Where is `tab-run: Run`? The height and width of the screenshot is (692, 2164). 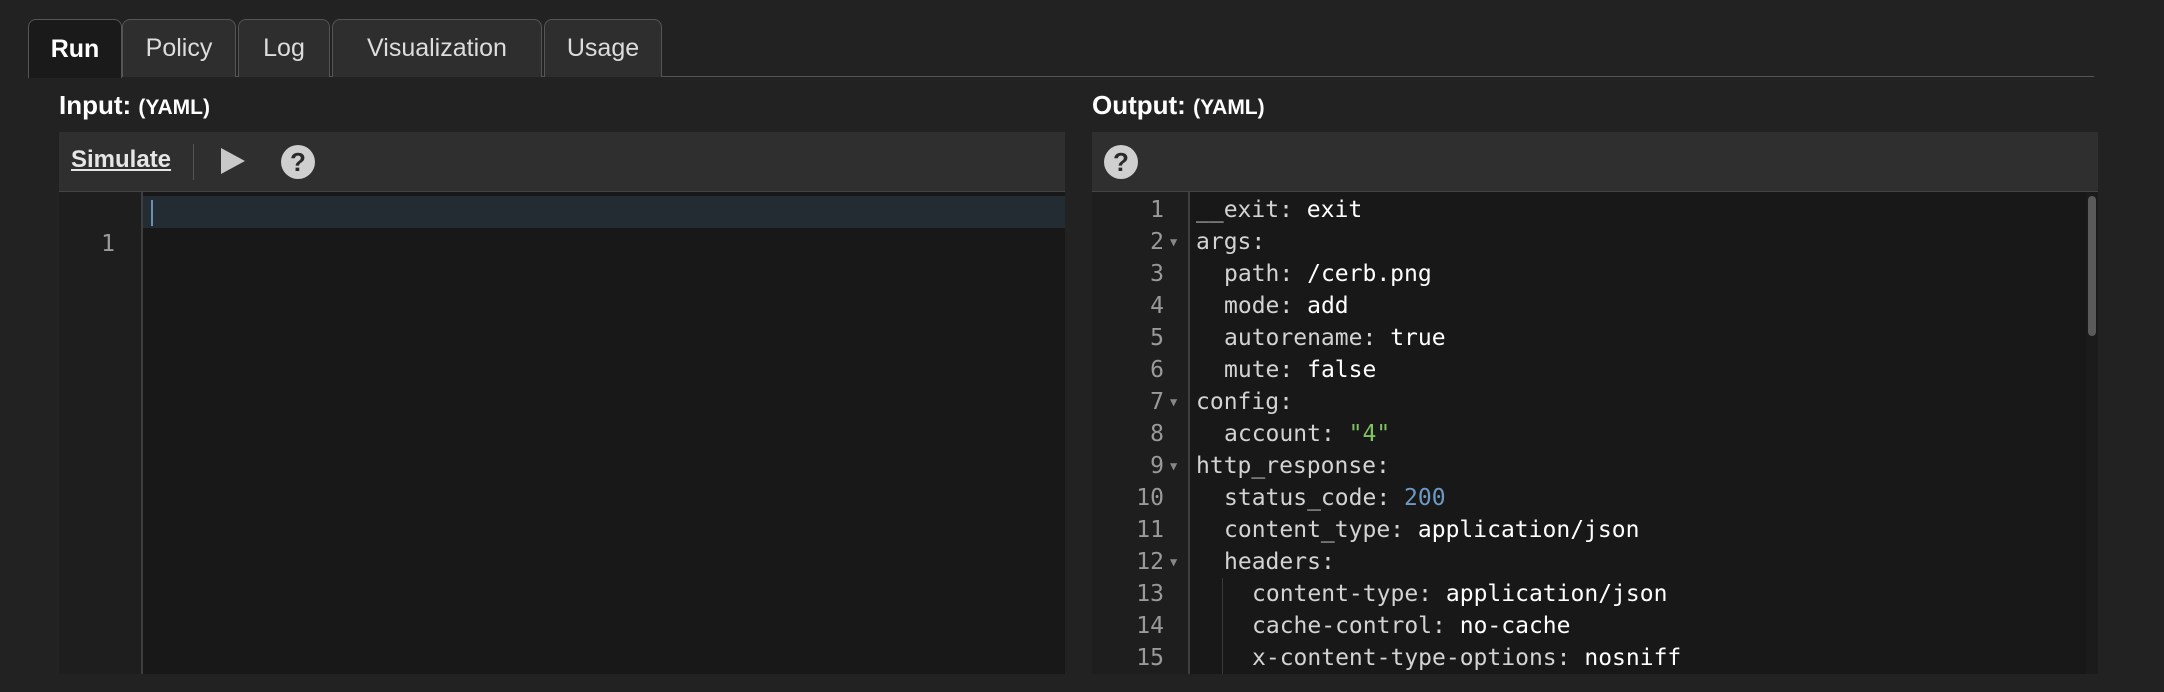
tab-run: Run is located at coordinates (75, 48).